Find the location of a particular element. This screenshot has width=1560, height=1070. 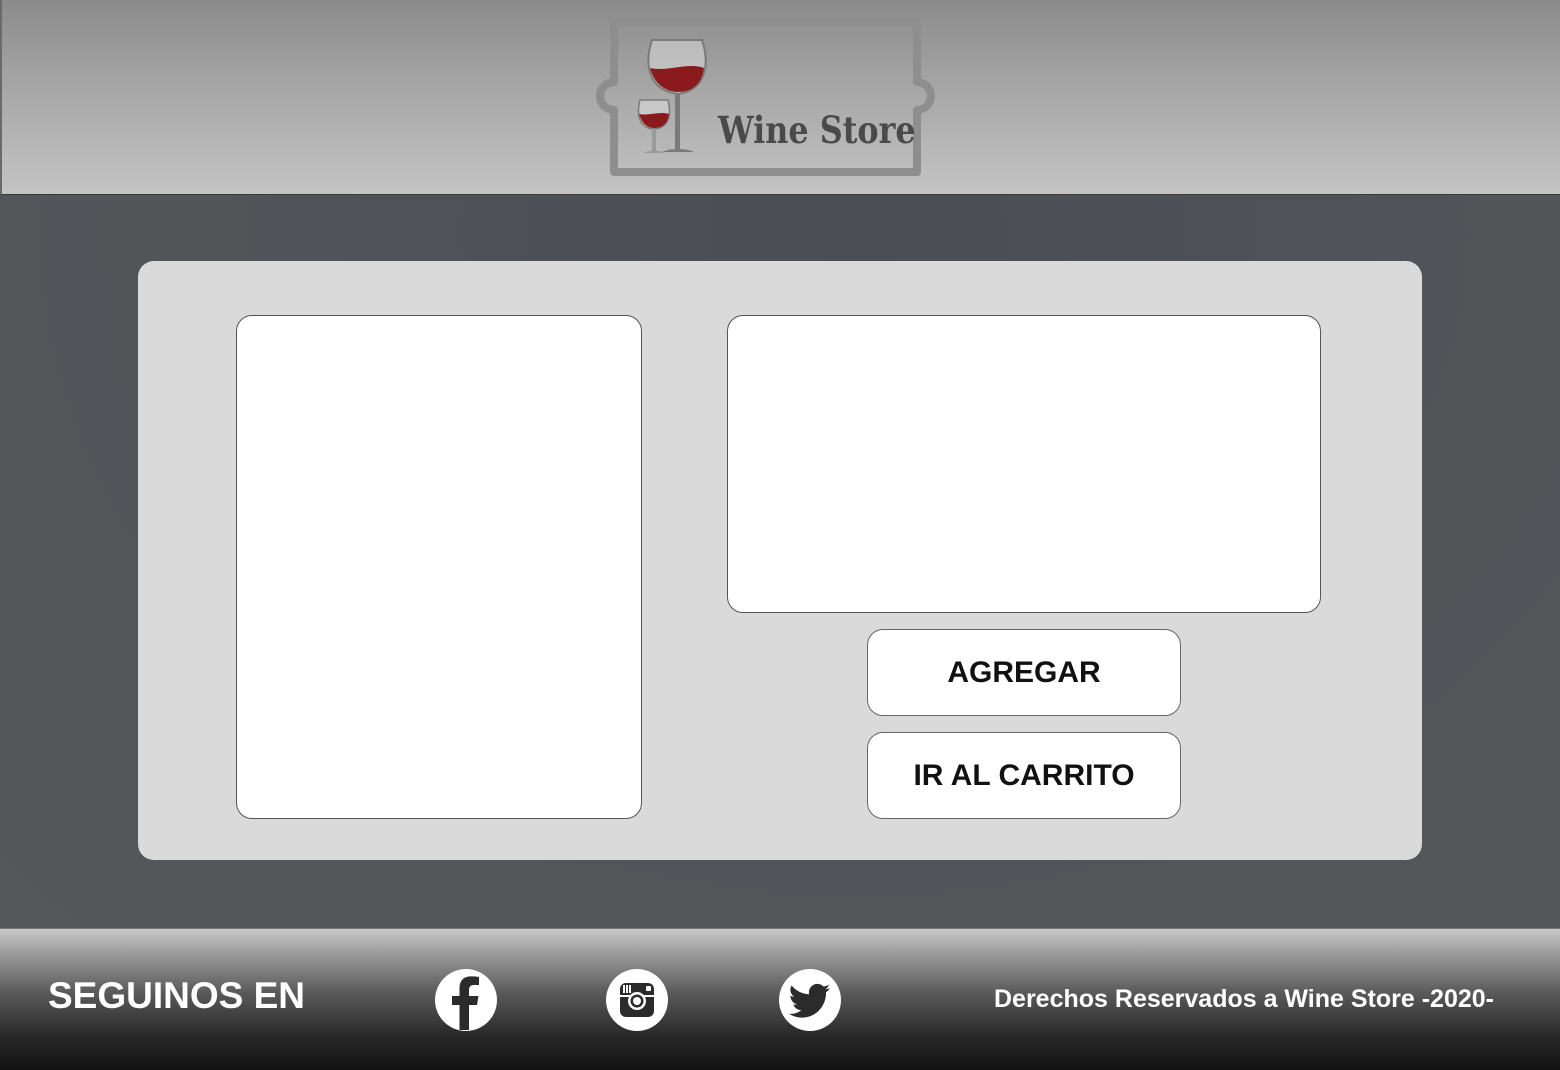

instagram-icon is located at coordinates (637, 1000).